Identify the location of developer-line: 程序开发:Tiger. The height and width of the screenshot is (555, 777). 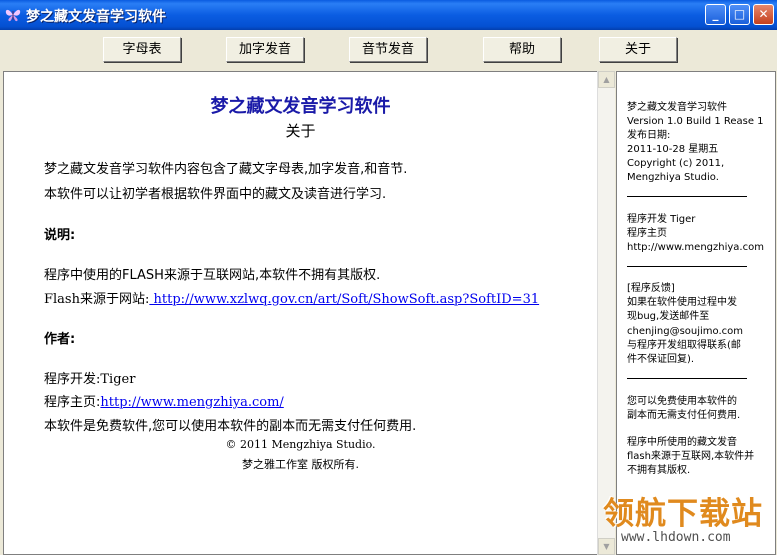
(90, 379).